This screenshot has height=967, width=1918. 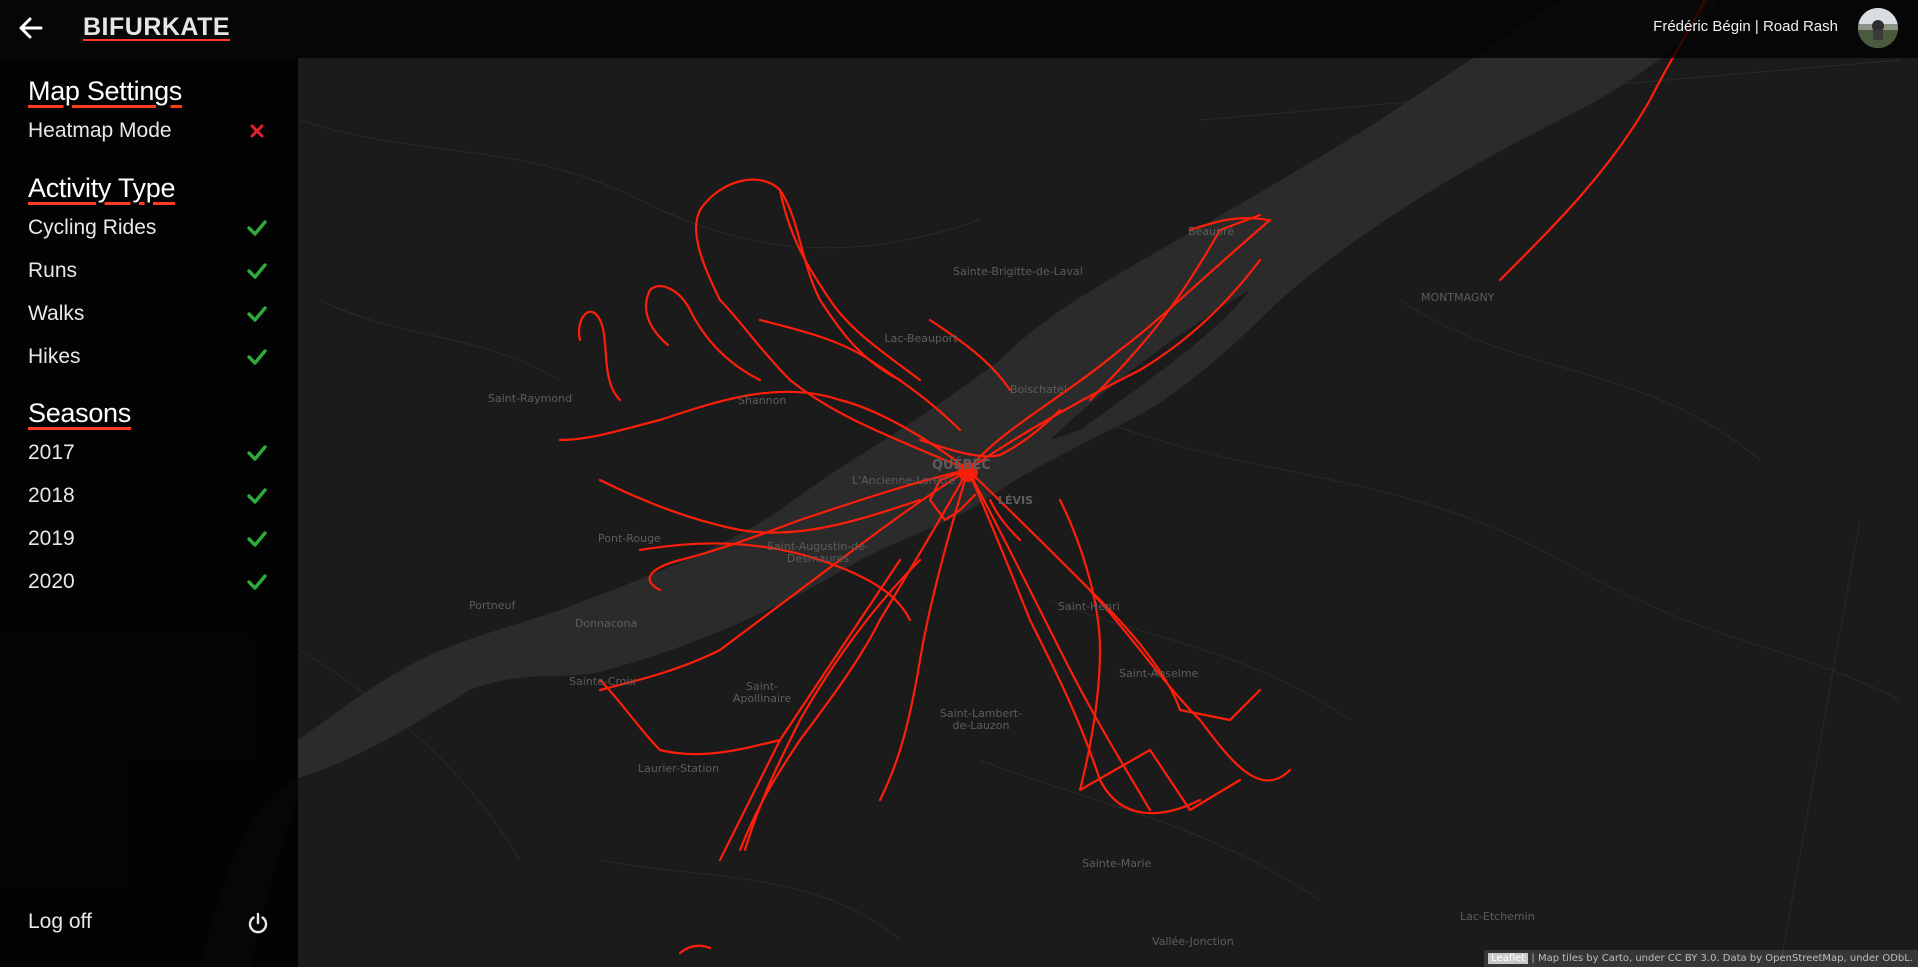 I want to click on logoff-button: Log off, so click(x=149, y=922).